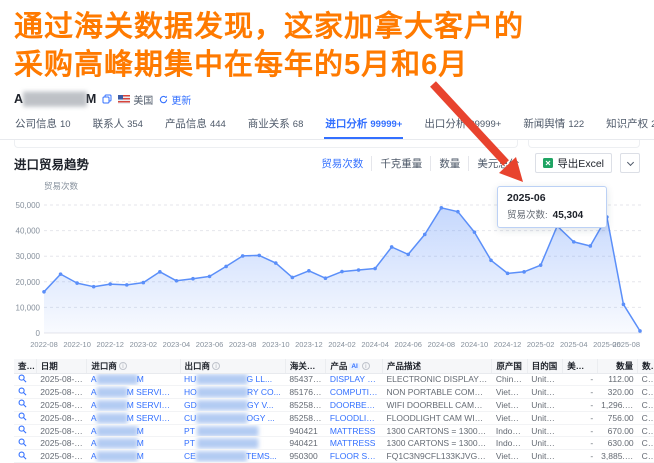 This screenshot has height=463, width=654. Describe the element at coordinates (617, 443) in the screenshot. I see `quantity-cell: 630.00` at that location.